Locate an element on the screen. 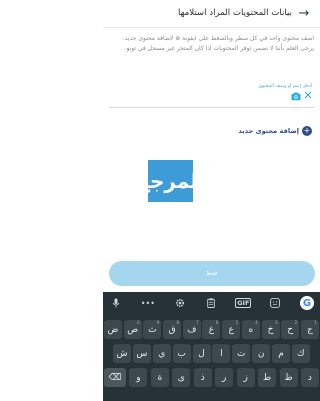 Image resolution: width=320 pixels, height=401 pixels. keyboard-toolbar: ••• GIF G is located at coordinates (211, 303).